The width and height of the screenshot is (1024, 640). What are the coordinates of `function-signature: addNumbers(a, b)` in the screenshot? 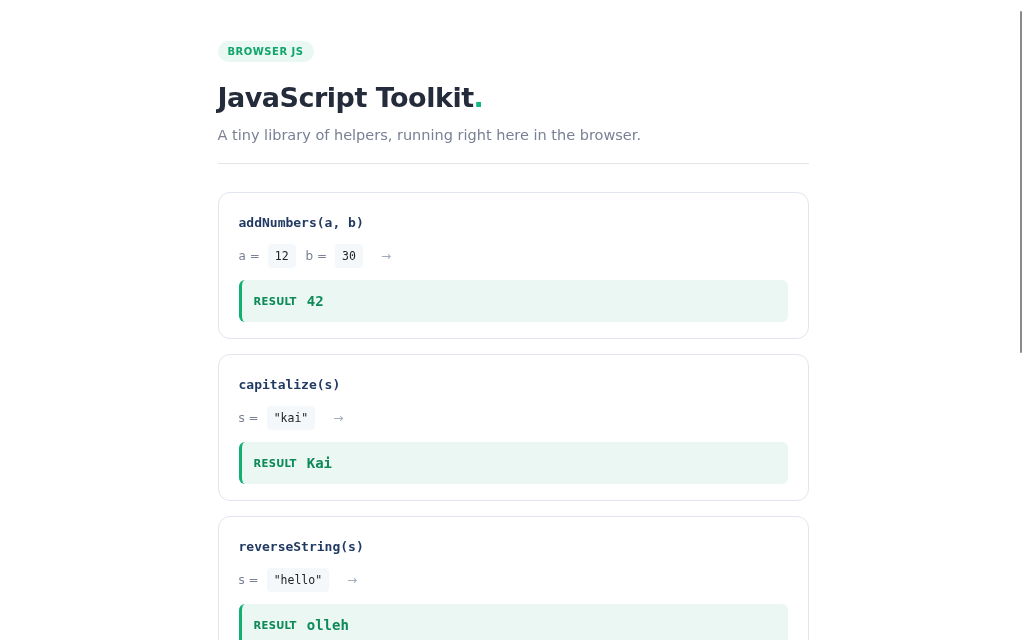 It's located at (301, 222).